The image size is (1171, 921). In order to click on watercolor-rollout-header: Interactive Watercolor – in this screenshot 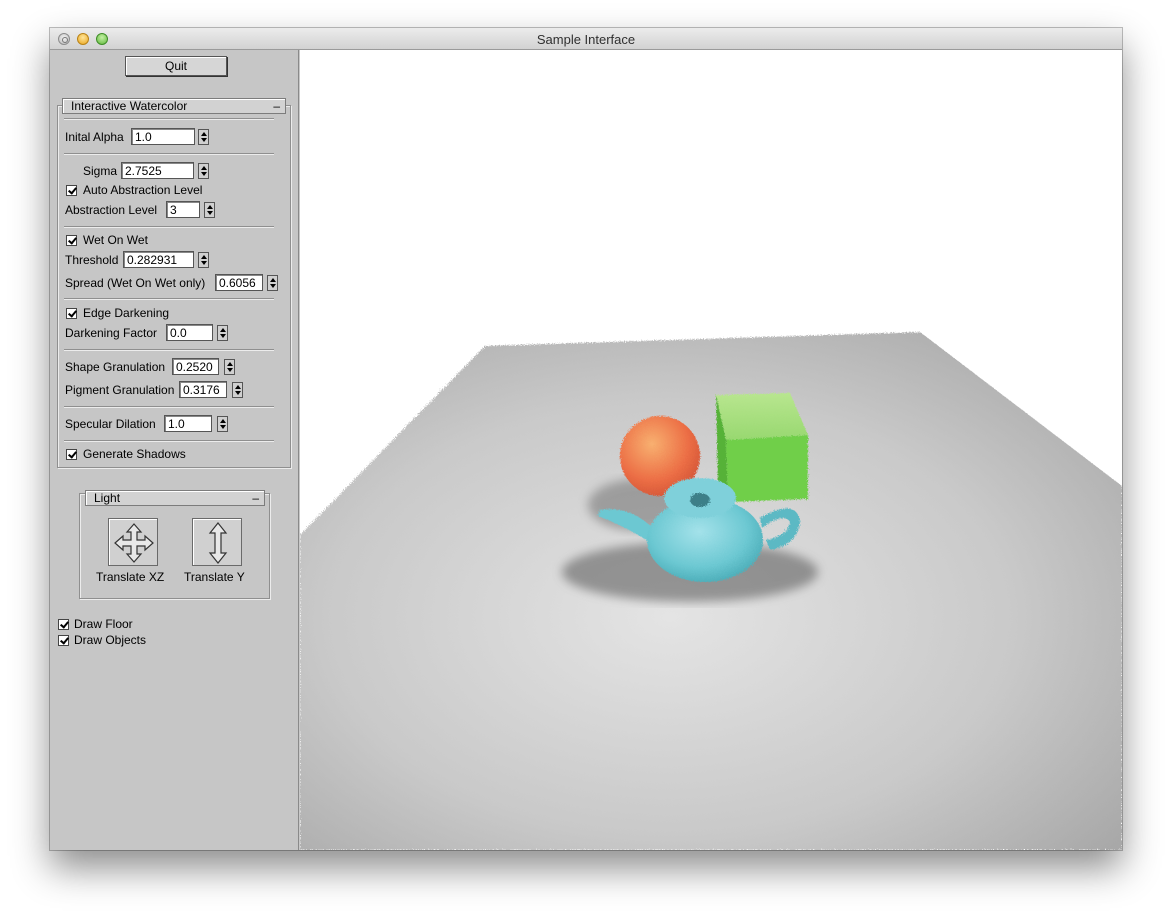, I will do `click(174, 106)`.